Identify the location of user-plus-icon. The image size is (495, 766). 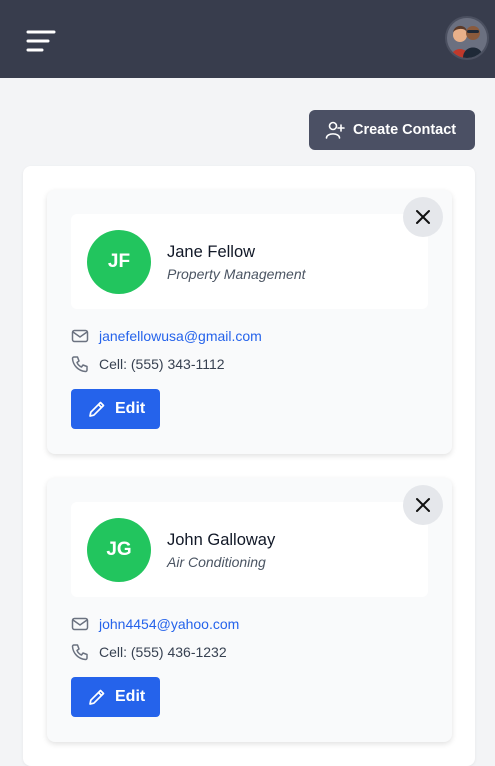
(335, 130).